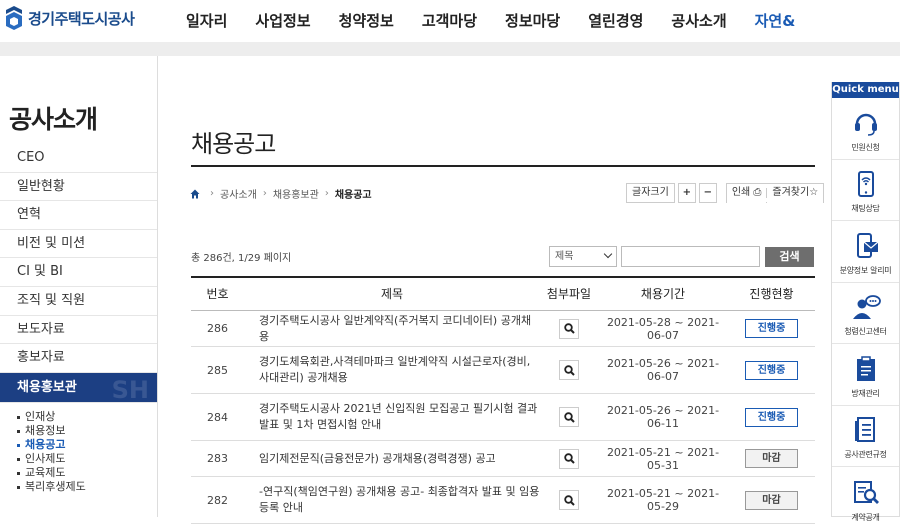 Image resolution: width=900 pixels, height=529 pixels. Describe the element at coordinates (865, 129) in the screenshot. I see `quick-item-complaint: 민원신청` at that location.